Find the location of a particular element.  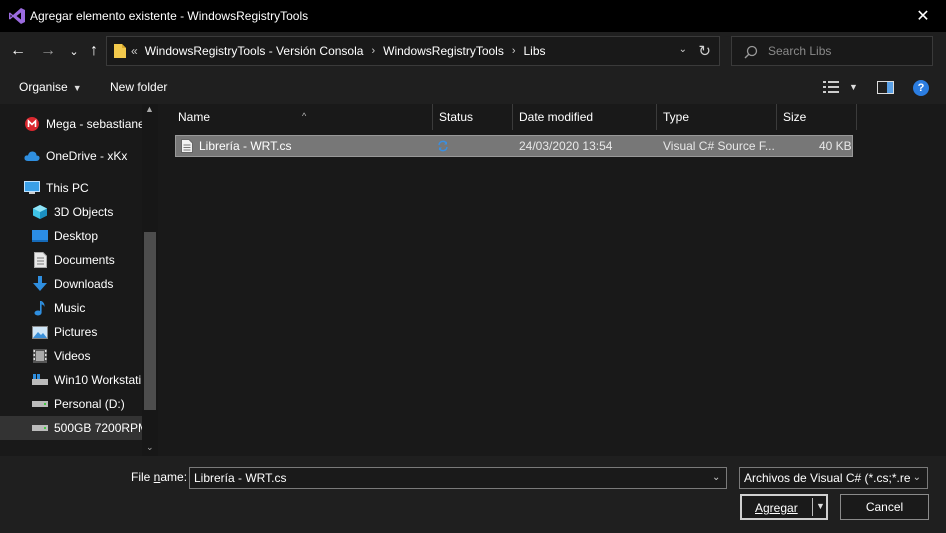

file-date-modified: 24/03/2020 13:54 is located at coordinates (566, 146).